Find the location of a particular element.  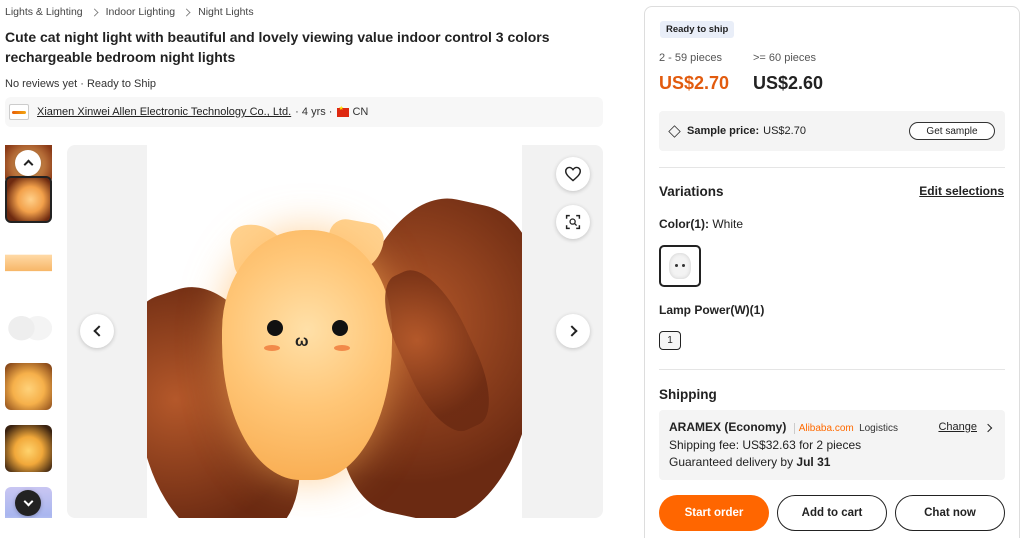

change-label: Change is located at coordinates (957, 427).